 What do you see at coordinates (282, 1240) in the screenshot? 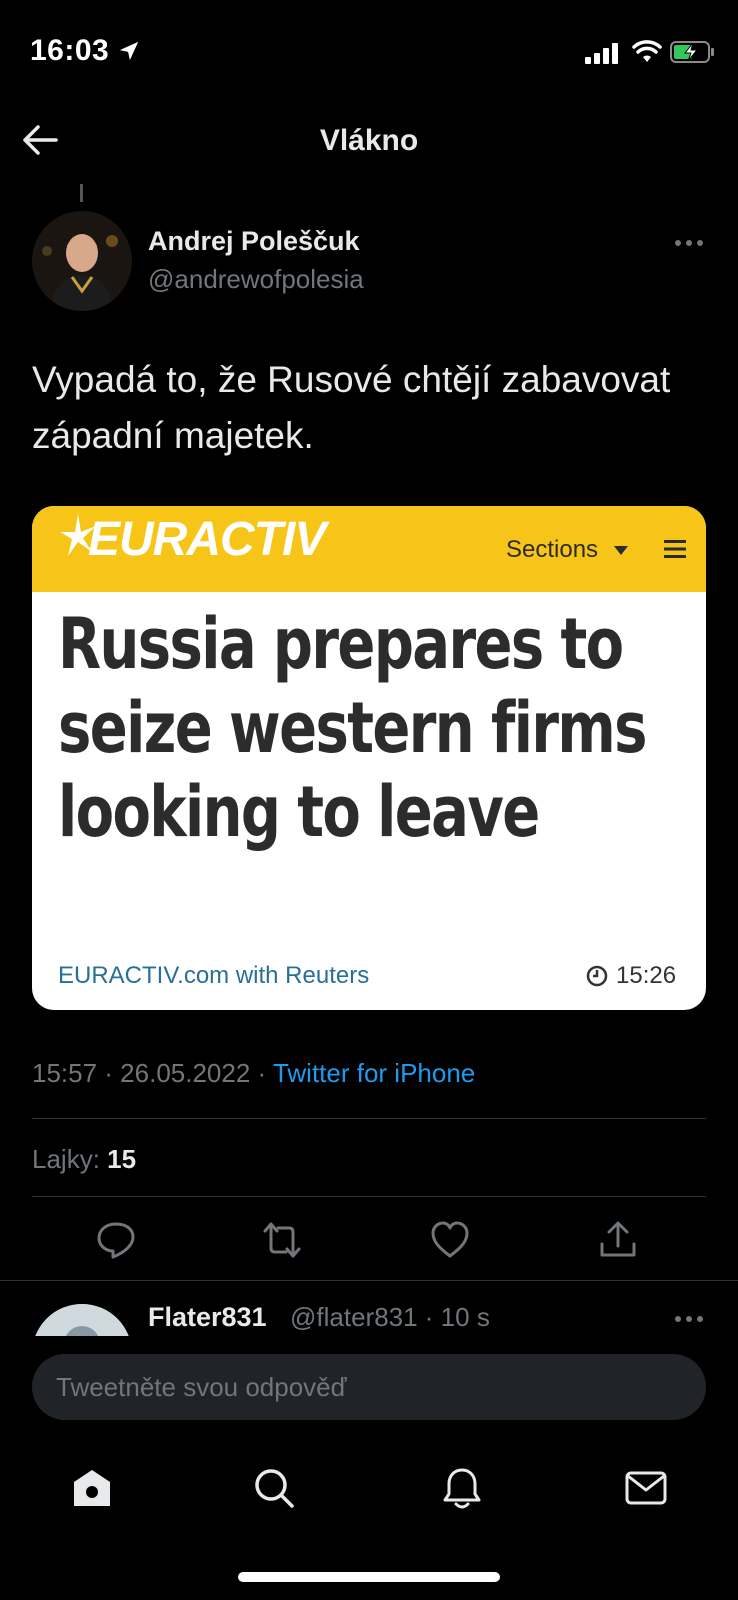
I see `retweet-icon` at bounding box center [282, 1240].